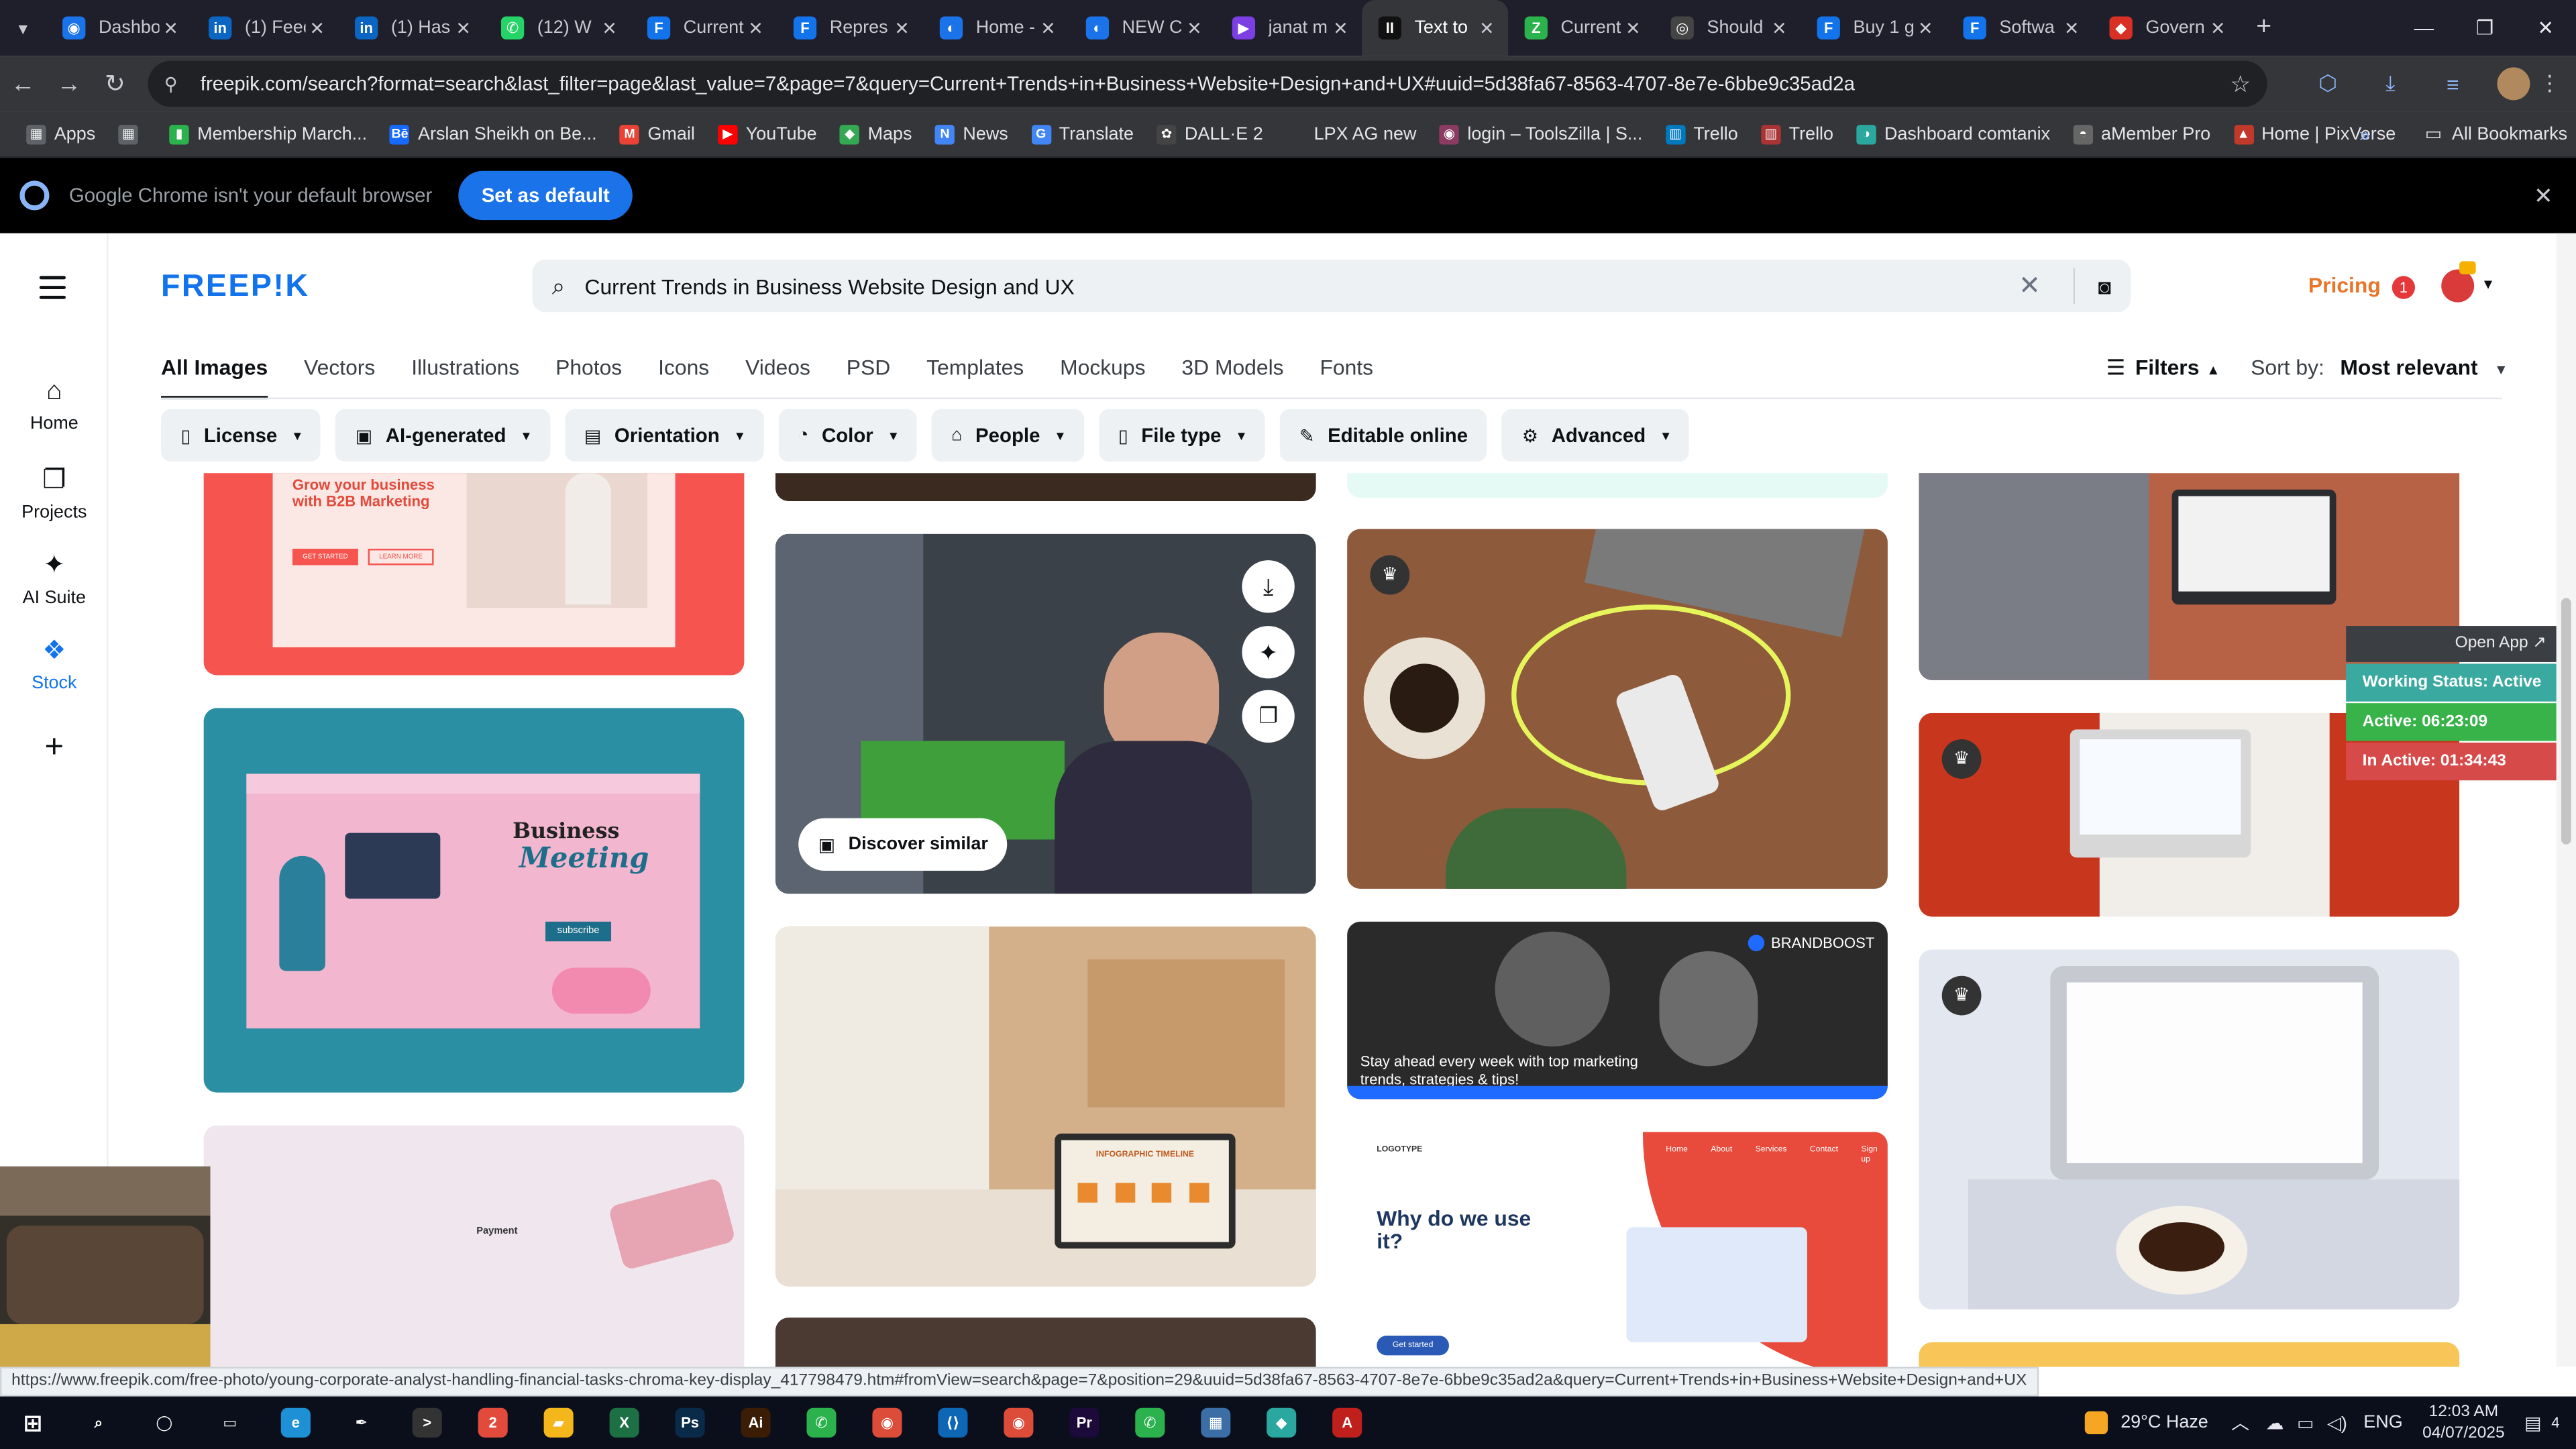 This screenshot has height=1449, width=2576. What do you see at coordinates (2104, 286) in the screenshot?
I see `camera-search-icon: ◙` at bounding box center [2104, 286].